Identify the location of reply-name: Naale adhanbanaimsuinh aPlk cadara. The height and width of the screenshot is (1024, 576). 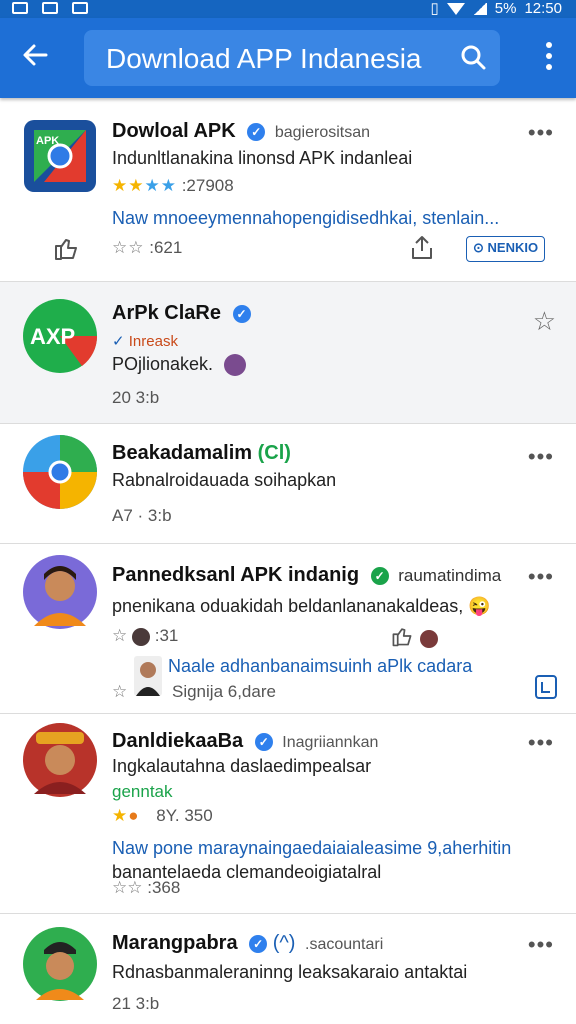
(320, 666).